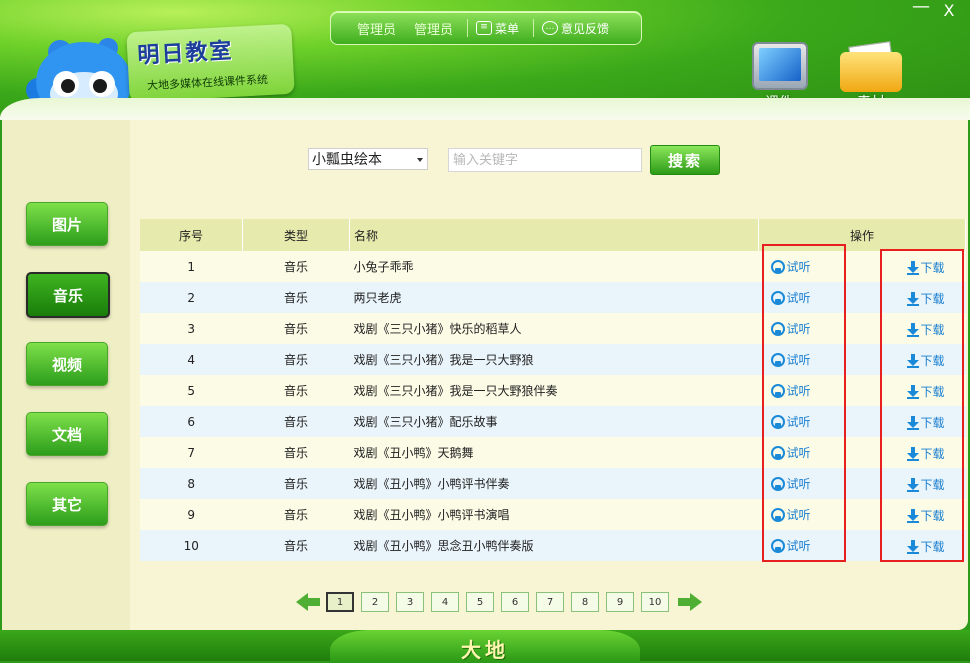 This screenshot has width=970, height=663. I want to click on page-button-6: 6, so click(515, 602).